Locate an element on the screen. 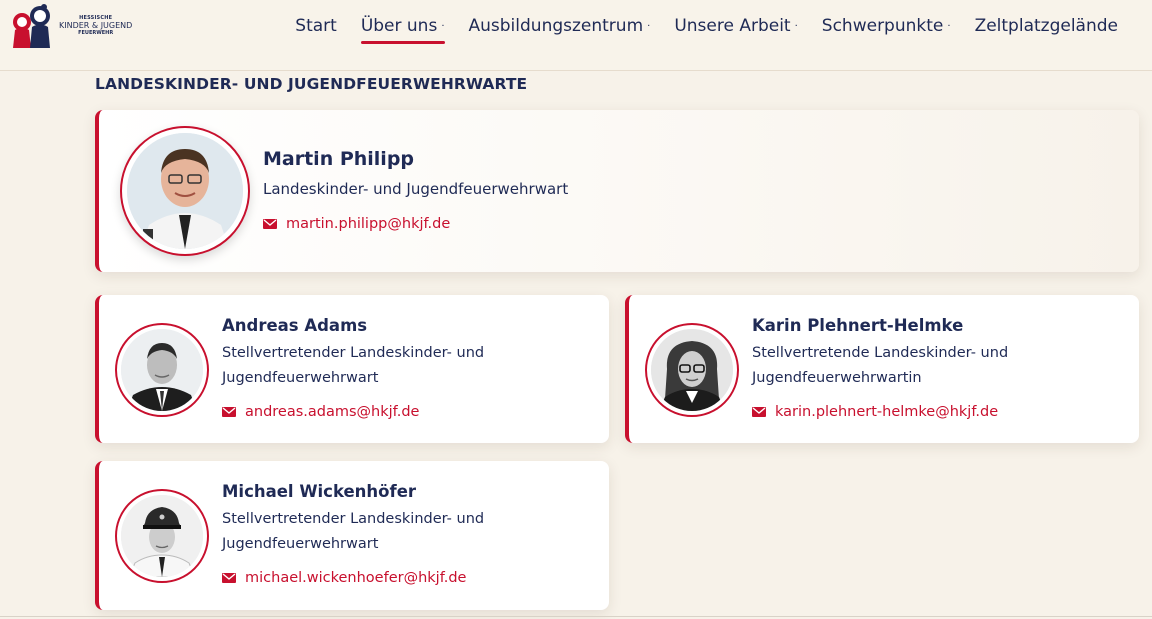 The image size is (1152, 619). nav-item-ueber-uns: Über uns · is located at coordinates (403, 29).